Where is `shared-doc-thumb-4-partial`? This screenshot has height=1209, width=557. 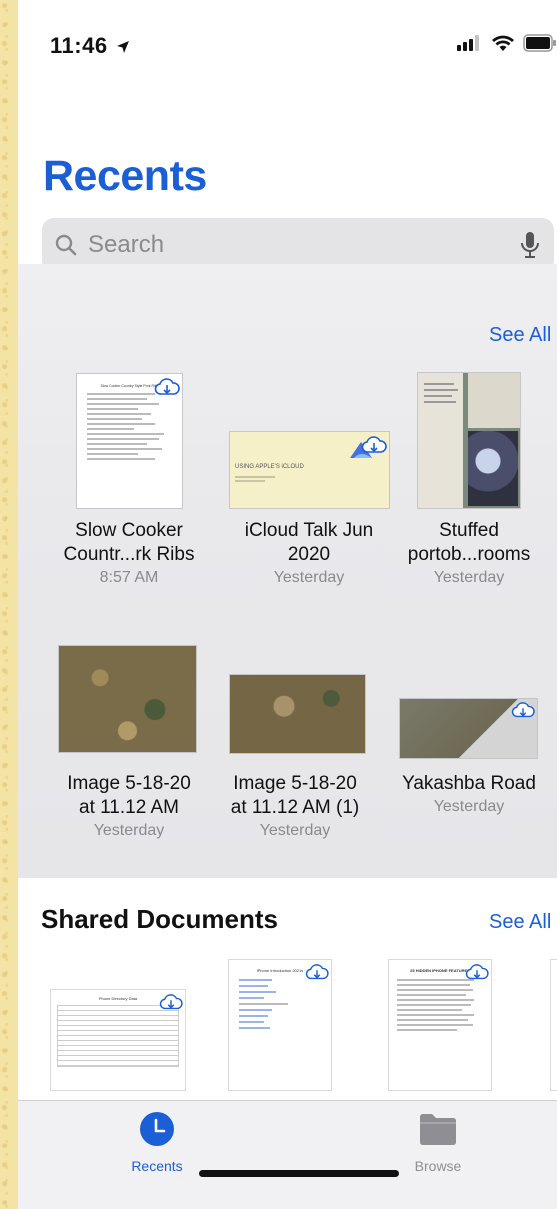
shared-doc-thumb-4-partial is located at coordinates (554, 1025).